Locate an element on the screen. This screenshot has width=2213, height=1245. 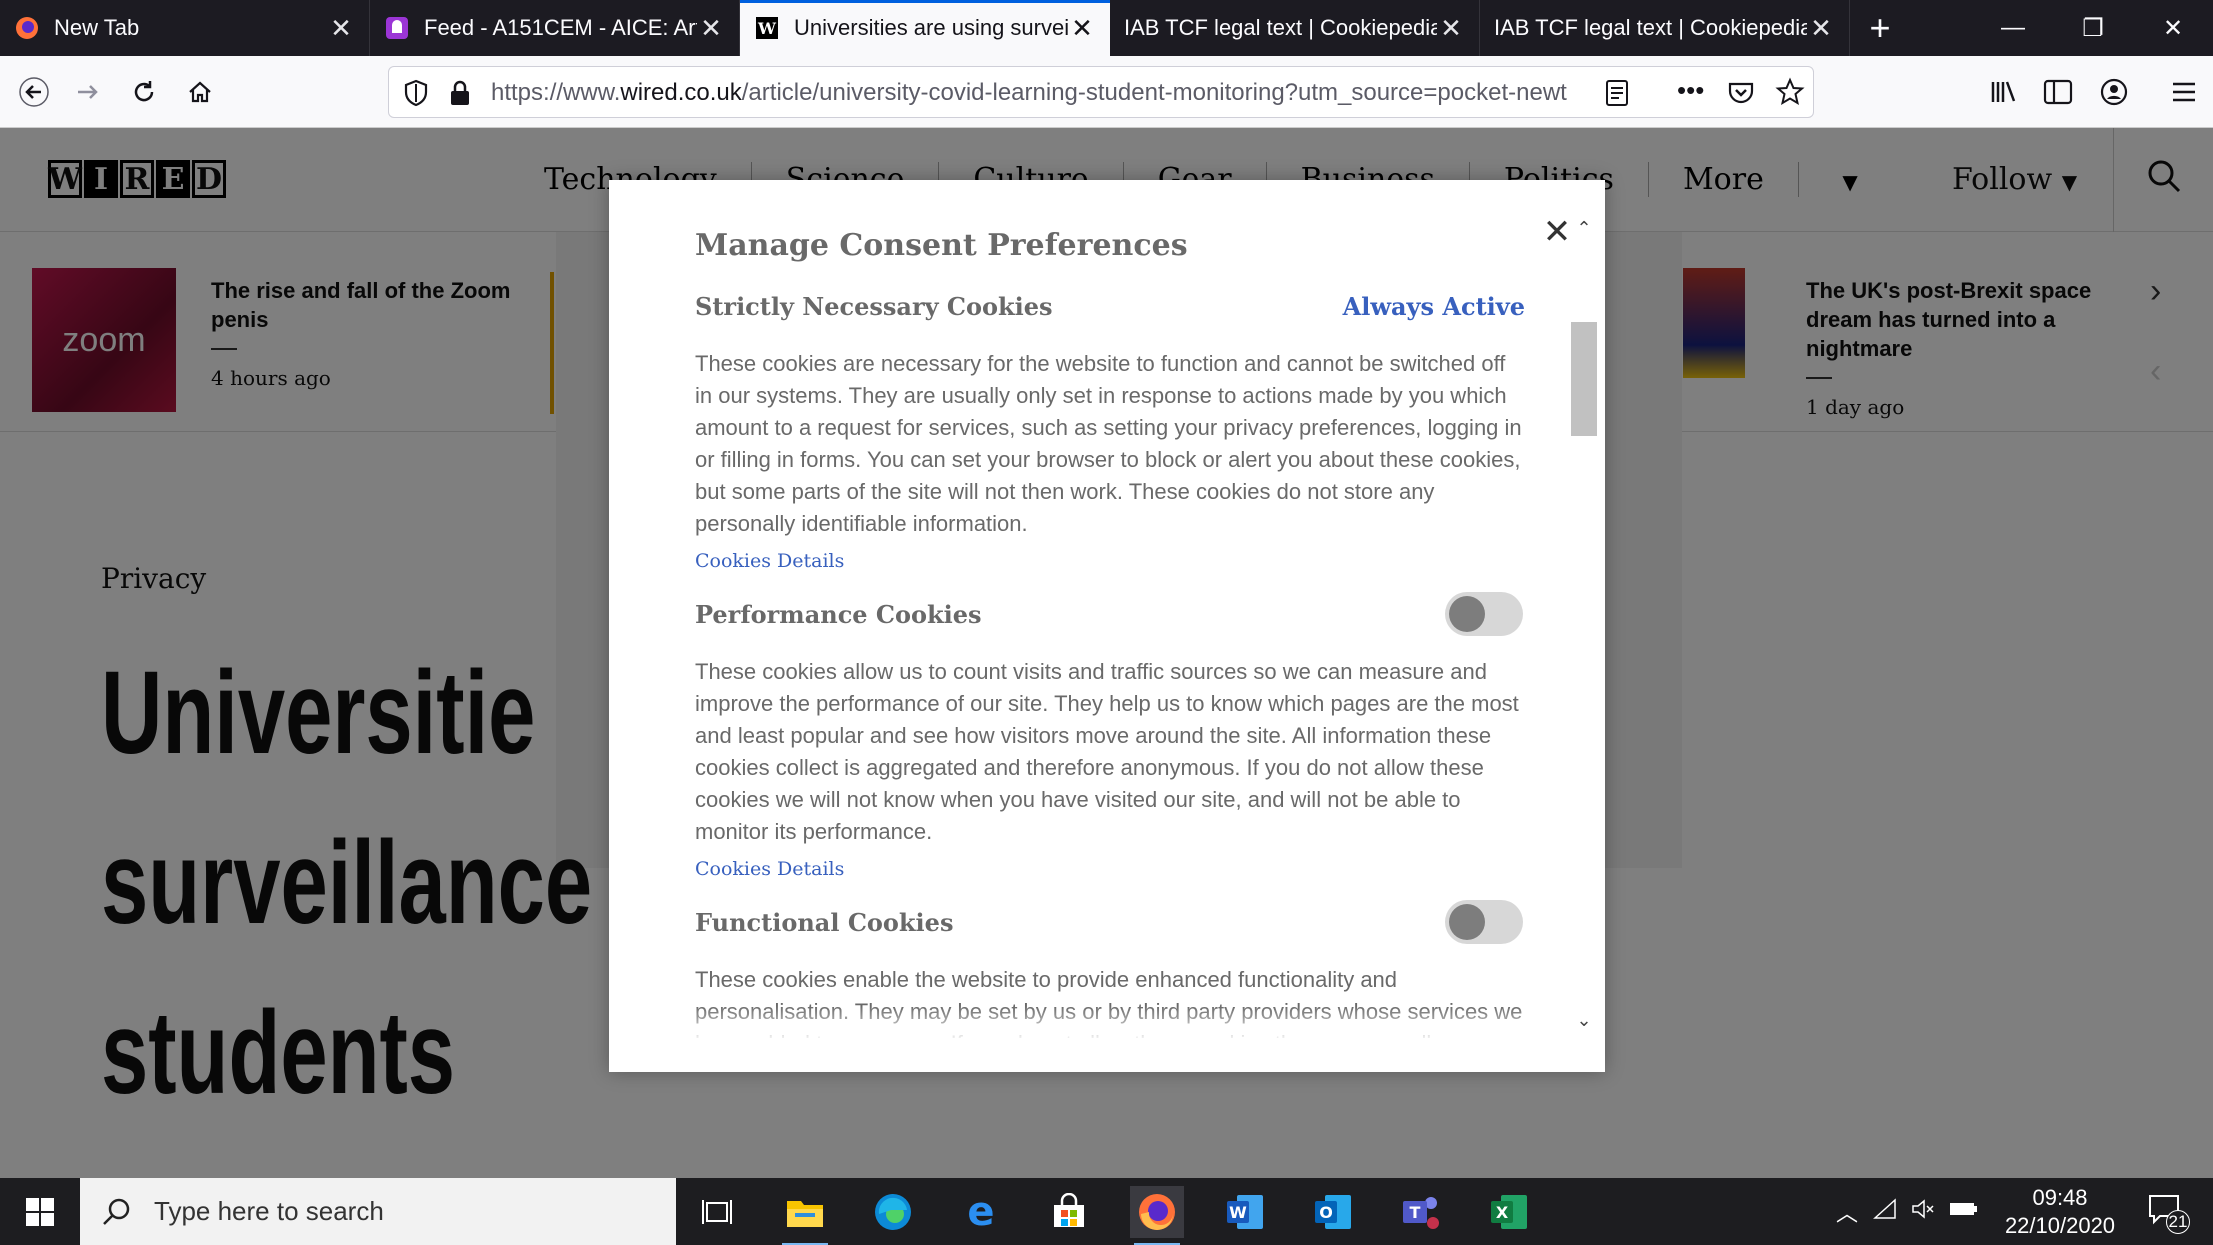
library-icon is located at coordinates (2003, 91).